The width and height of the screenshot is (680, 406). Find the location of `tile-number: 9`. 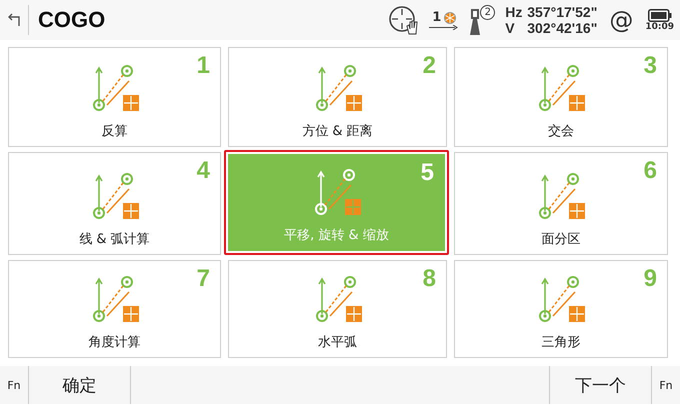

tile-number: 9 is located at coordinates (650, 279).